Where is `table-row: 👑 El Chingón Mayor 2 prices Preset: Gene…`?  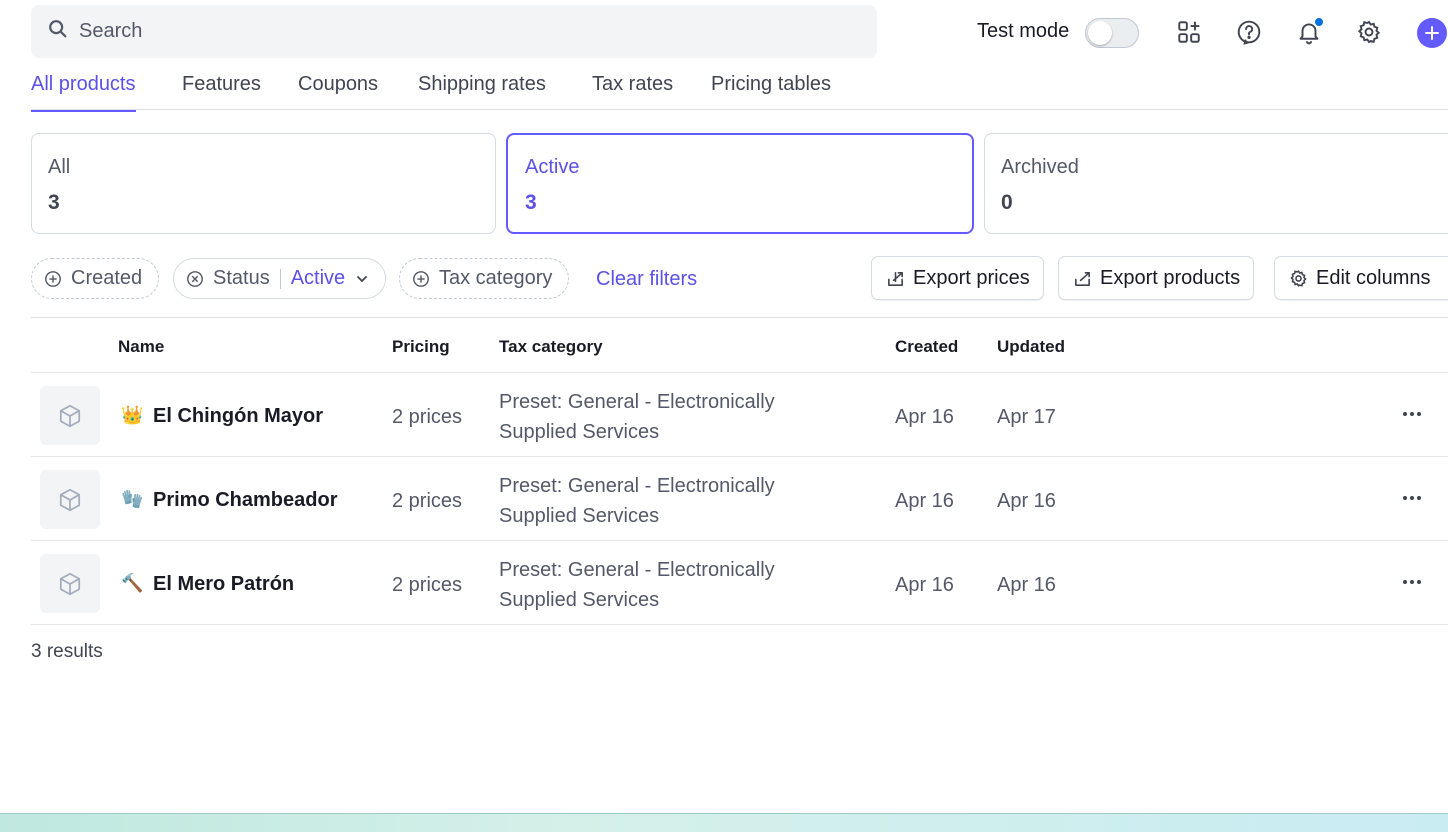 table-row: 👑 El Chingón Mayor 2 prices Preset: Gene… is located at coordinates (739, 415).